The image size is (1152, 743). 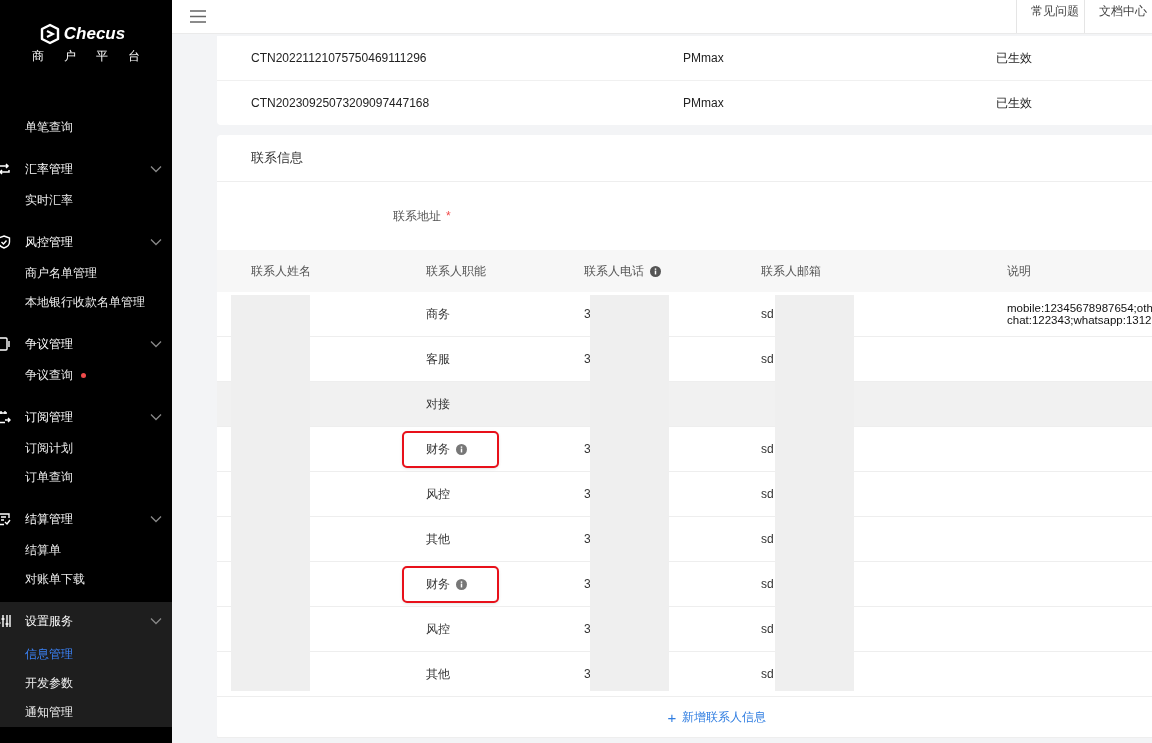 What do you see at coordinates (86, 621) in the screenshot?
I see `menu-group: 设置服务` at bounding box center [86, 621].